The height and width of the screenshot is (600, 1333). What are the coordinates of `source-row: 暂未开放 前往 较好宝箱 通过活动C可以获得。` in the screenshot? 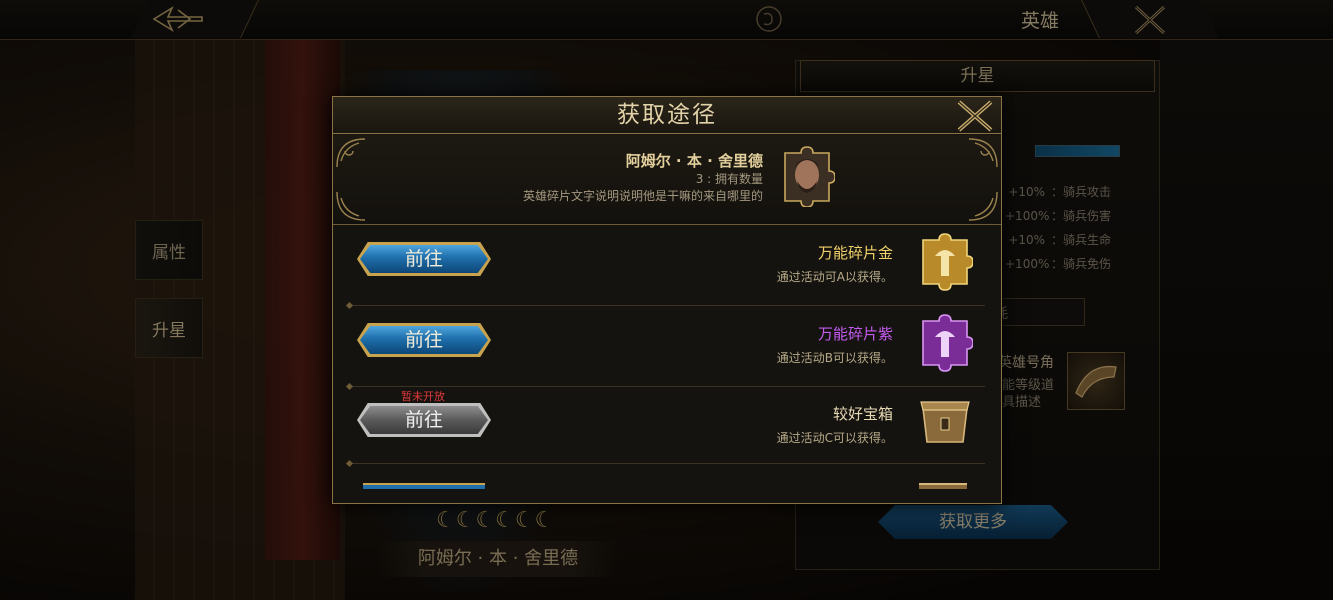 It's located at (665, 426).